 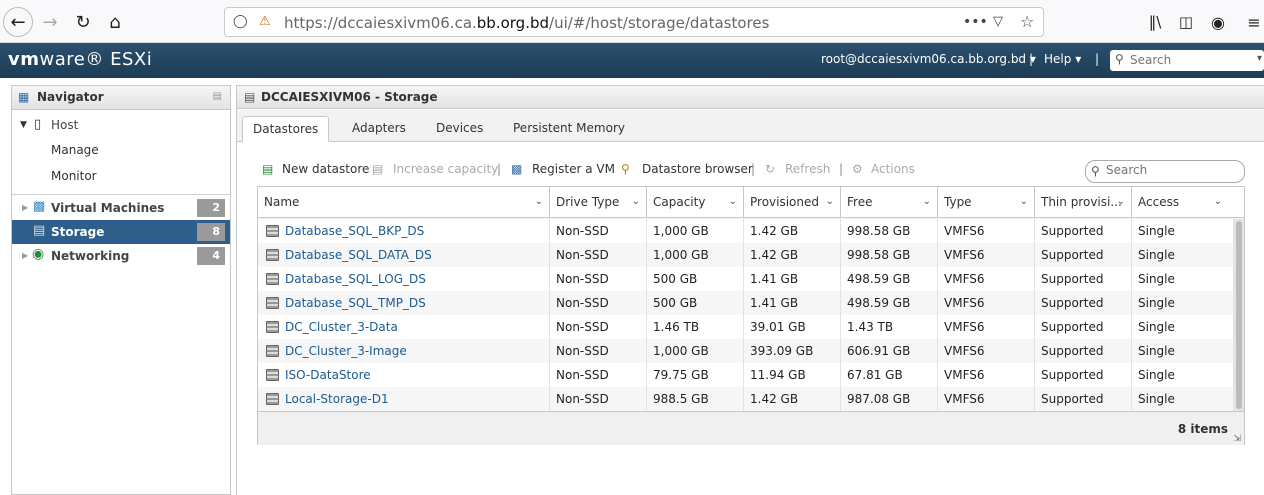 What do you see at coordinates (998, 21) in the screenshot?
I see `pocket-icon: ▽` at bounding box center [998, 21].